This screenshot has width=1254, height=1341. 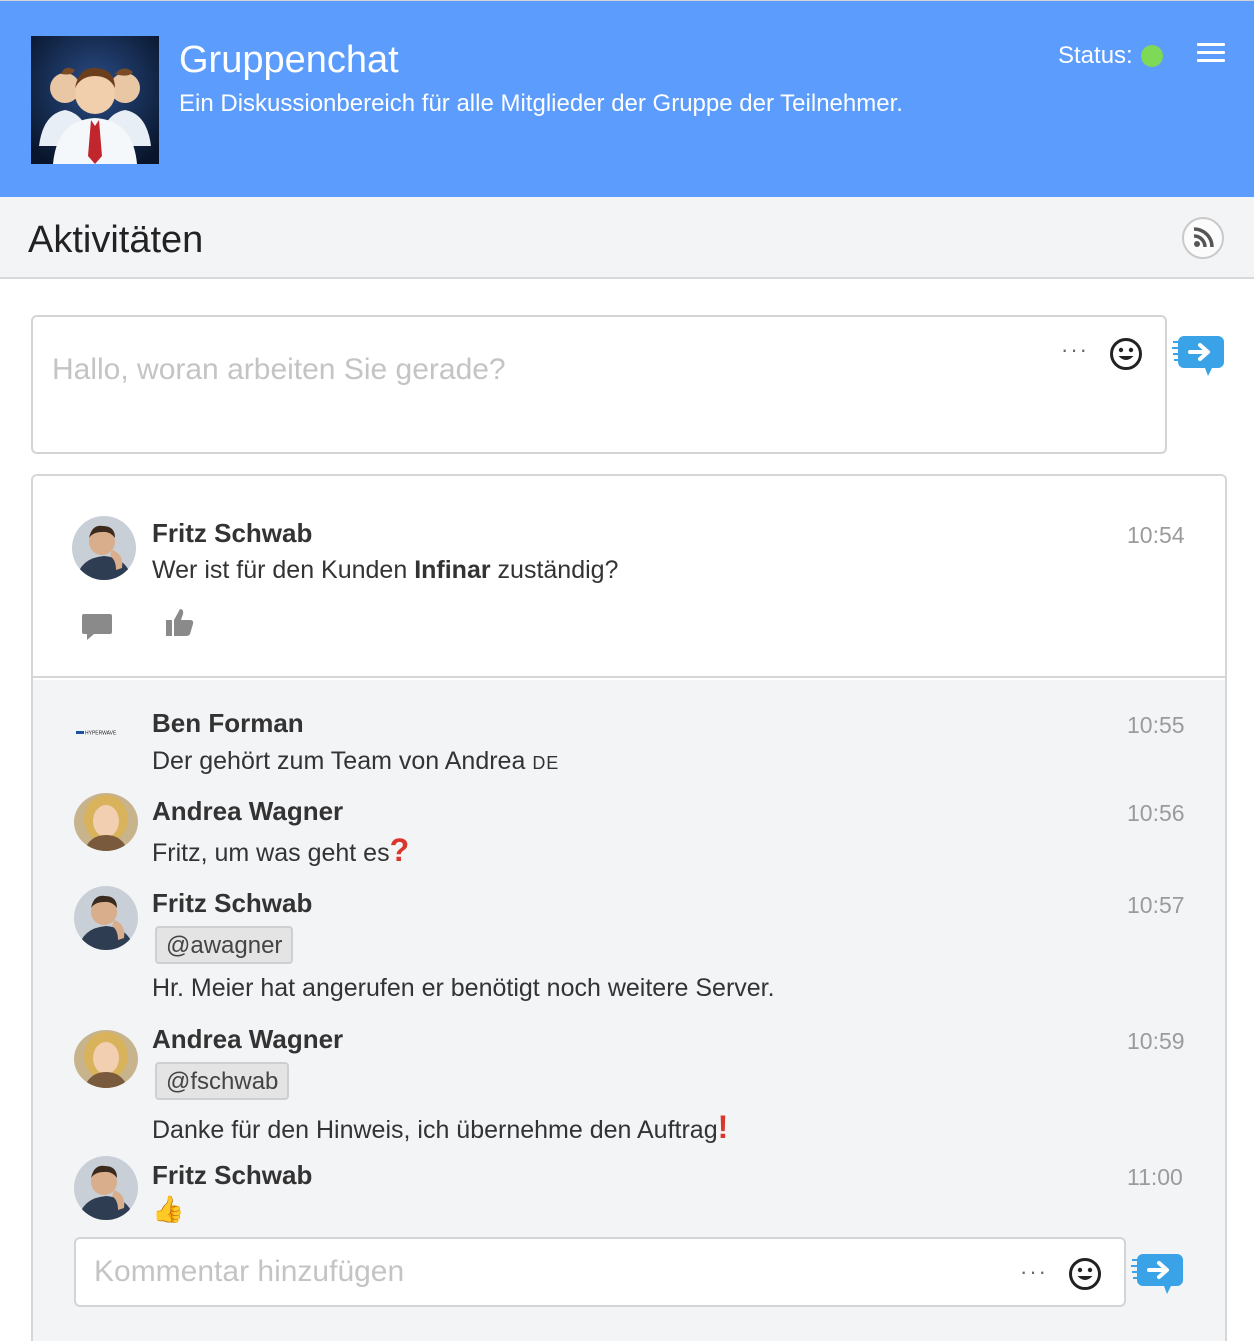 What do you see at coordinates (1151, 56) in the screenshot?
I see `status-dot` at bounding box center [1151, 56].